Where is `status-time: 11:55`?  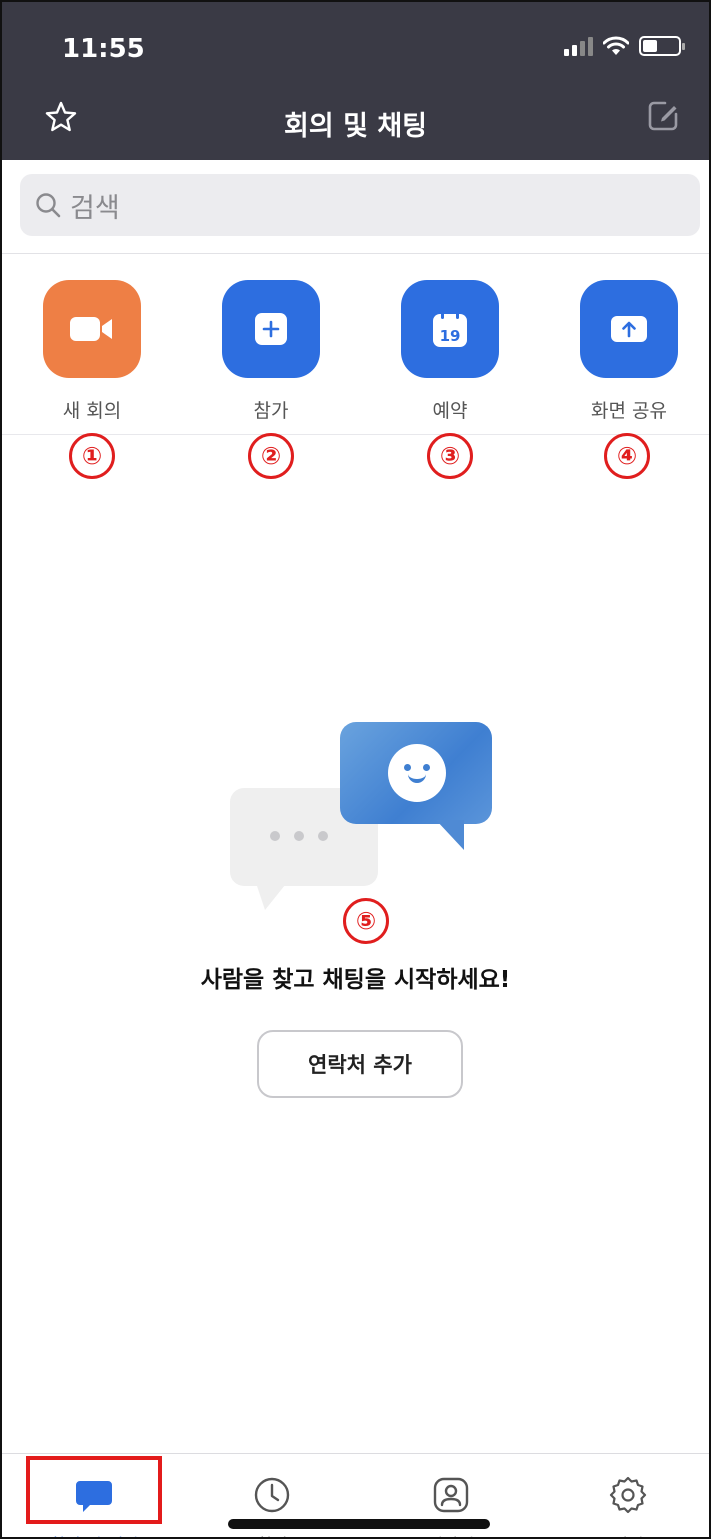 status-time: 11:55 is located at coordinates (103, 49).